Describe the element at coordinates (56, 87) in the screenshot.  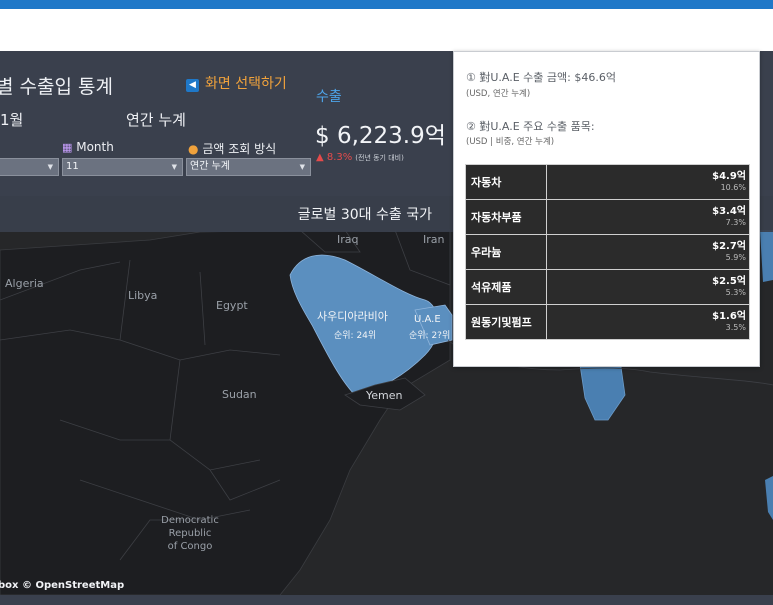
I see `page-title: 별 수출입 통계` at that location.